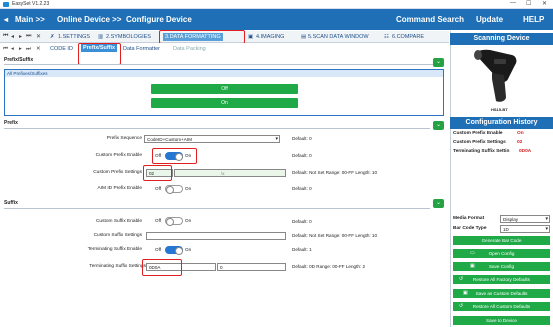 Image resolution: width=553 pixels, height=327 pixels. Describe the element at coordinates (157, 173) in the screenshot. I see `highlight-prefix-settings` at that location.